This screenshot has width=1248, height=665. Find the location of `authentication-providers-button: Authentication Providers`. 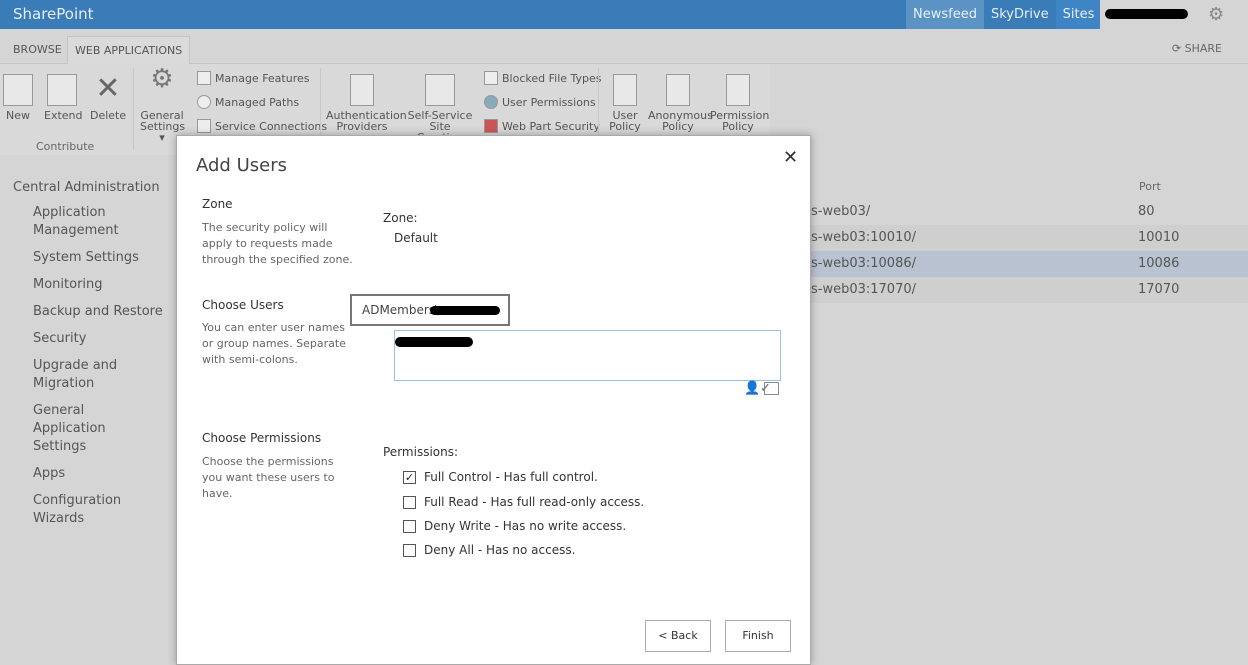

authentication-providers-button: Authentication Providers is located at coordinates (366, 103).